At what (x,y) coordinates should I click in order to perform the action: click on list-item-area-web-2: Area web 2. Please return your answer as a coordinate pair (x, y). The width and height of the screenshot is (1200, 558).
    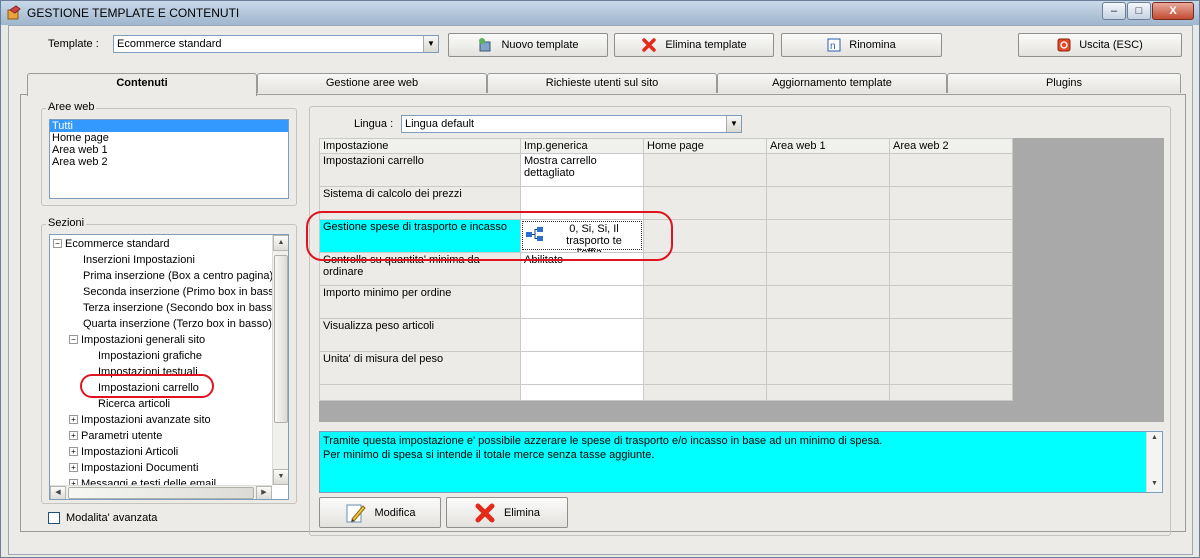
    Looking at the image, I should click on (169, 162).